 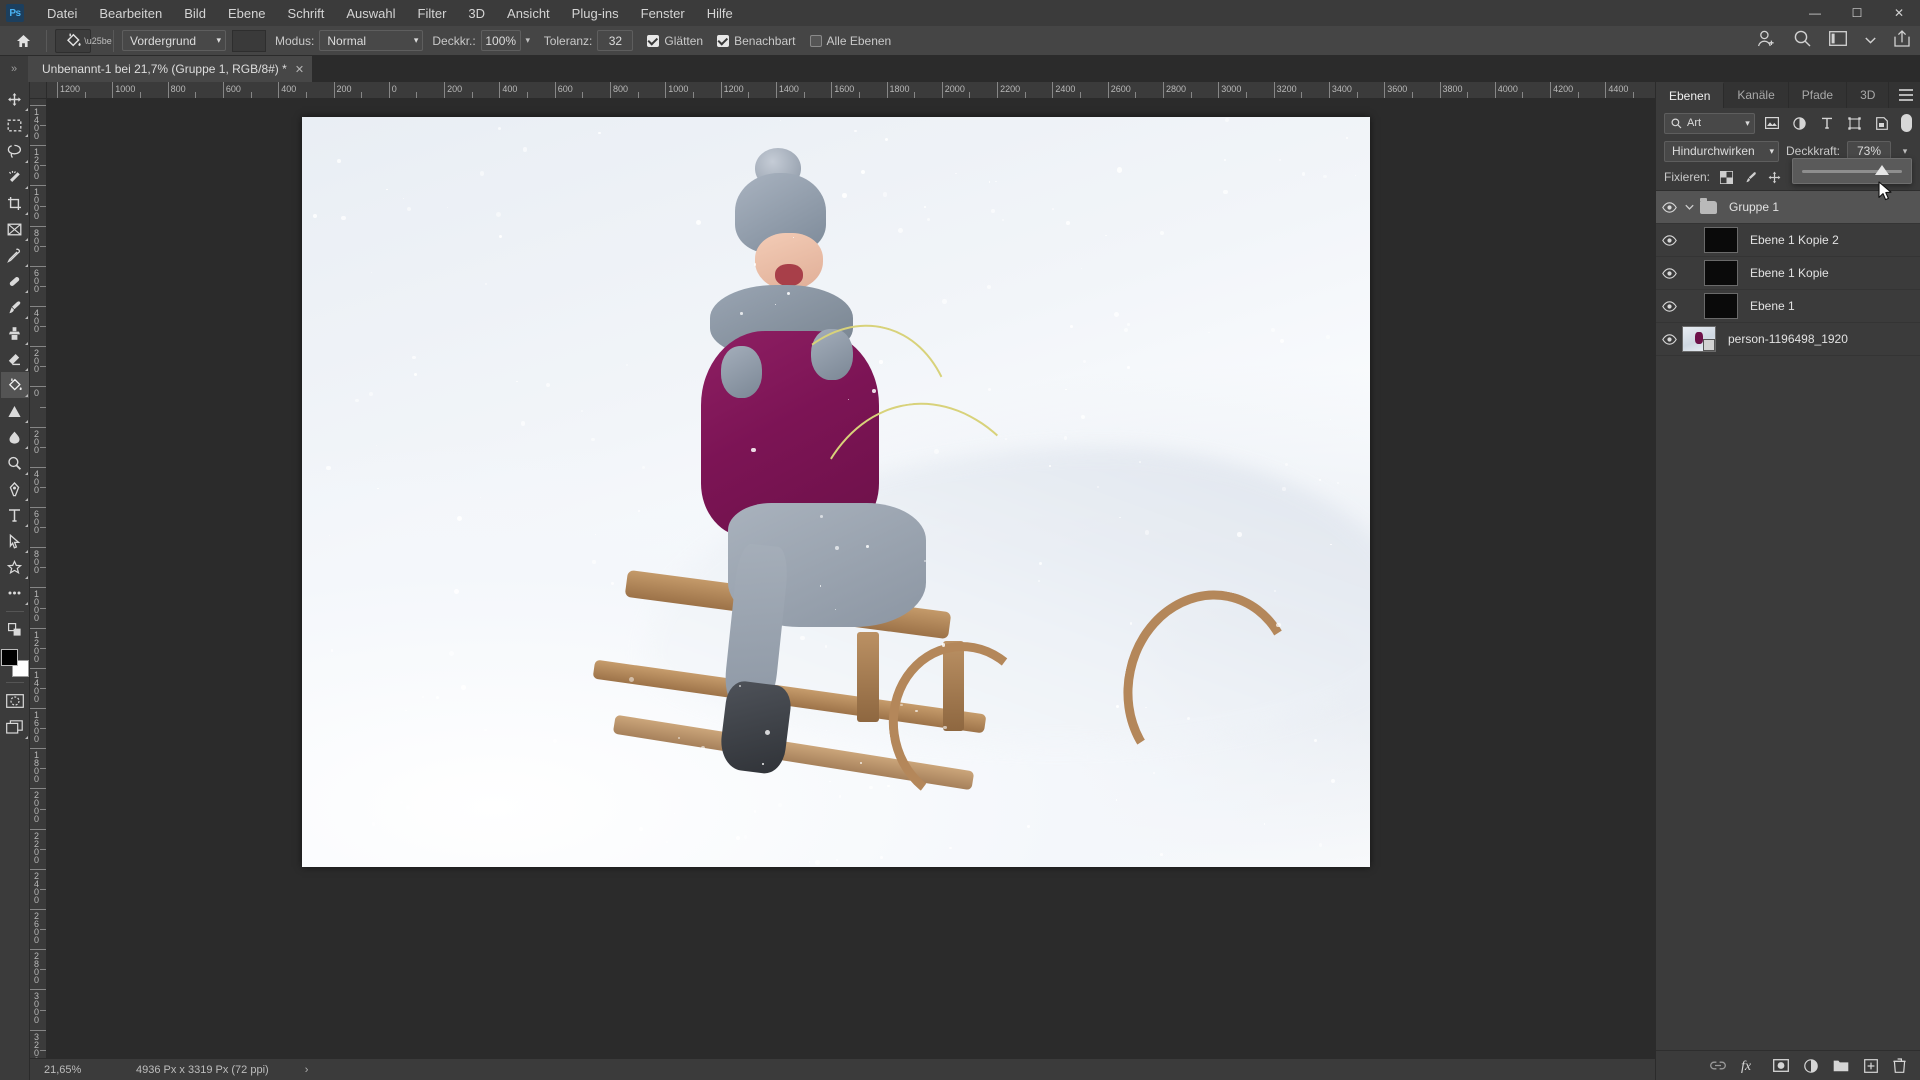 What do you see at coordinates (299, 69) in the screenshot?
I see `close-icon: ✕` at bounding box center [299, 69].